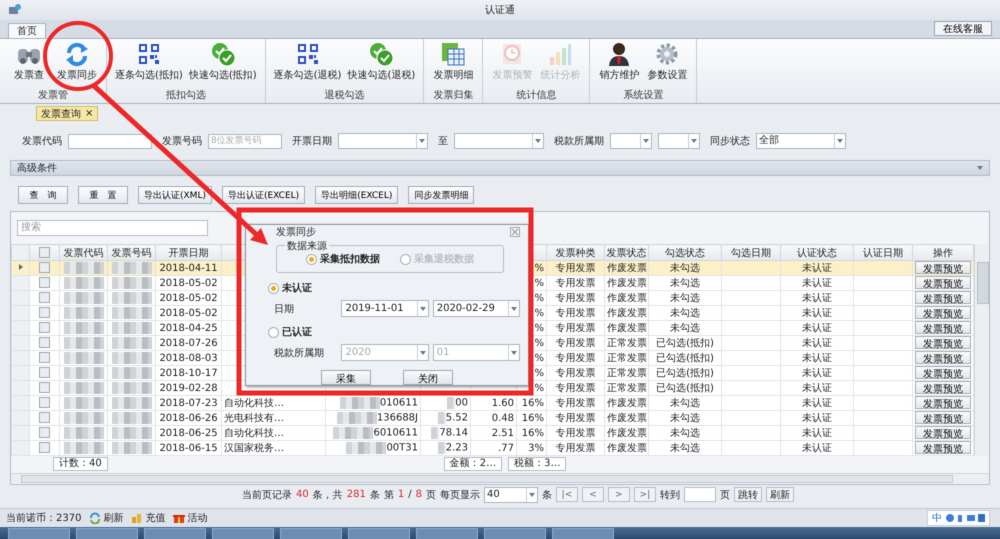 The image size is (1000, 539). I want to click on advanced-conditions-bar: 高级条件, so click(500, 168).